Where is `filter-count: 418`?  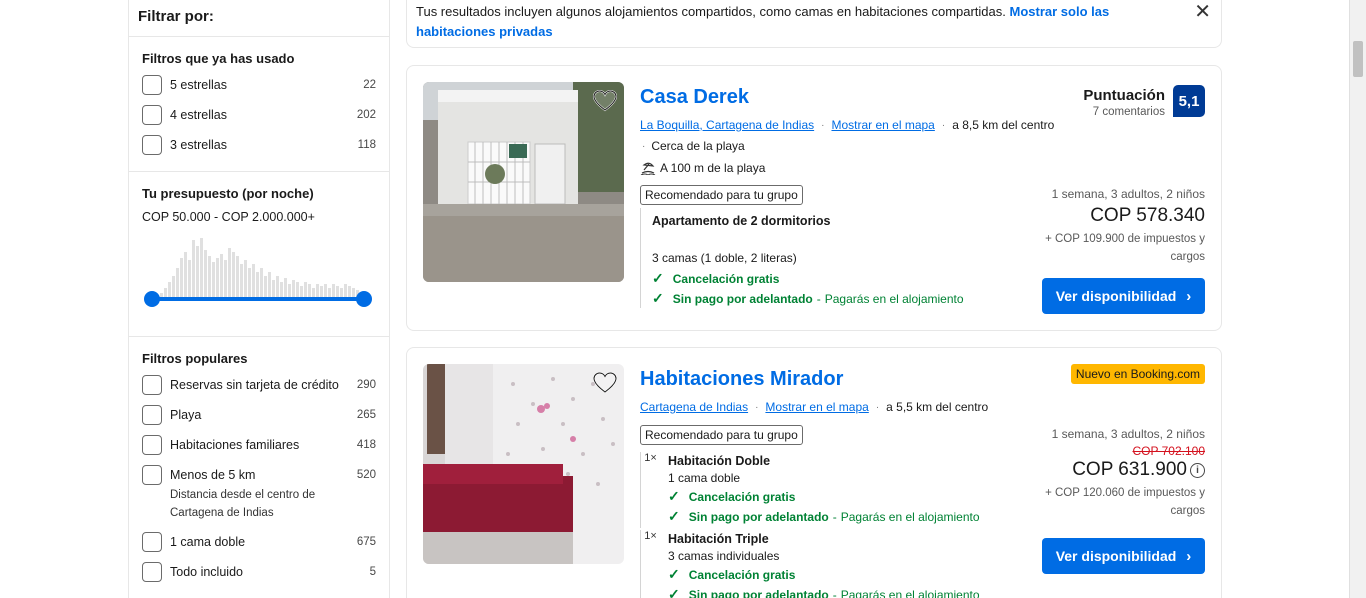
filter-count: 418 is located at coordinates (366, 445).